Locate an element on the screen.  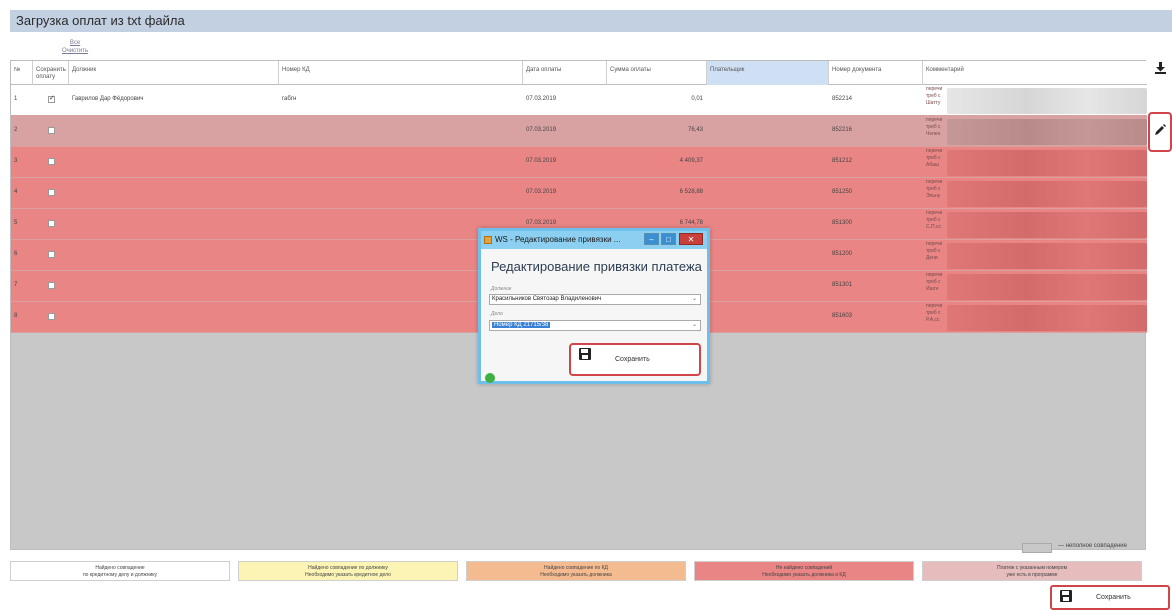
cell-payer is located at coordinates (768, 224).